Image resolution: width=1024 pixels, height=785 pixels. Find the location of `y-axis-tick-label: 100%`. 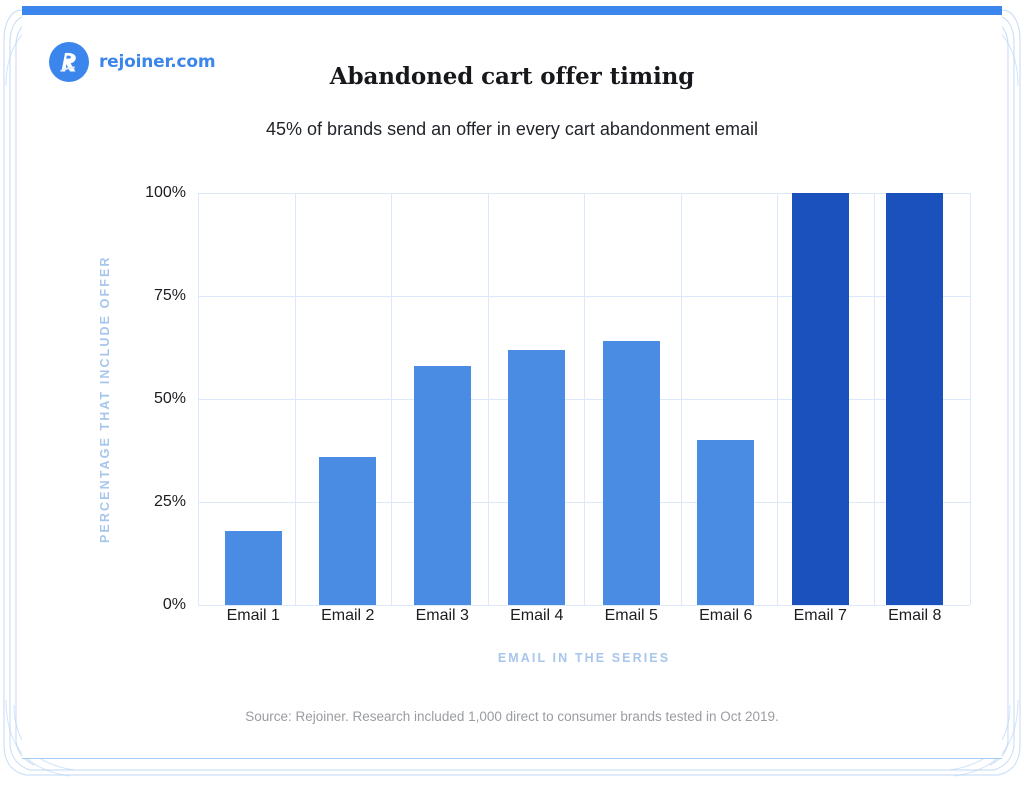

y-axis-tick-label: 100% is located at coordinates (165, 192).